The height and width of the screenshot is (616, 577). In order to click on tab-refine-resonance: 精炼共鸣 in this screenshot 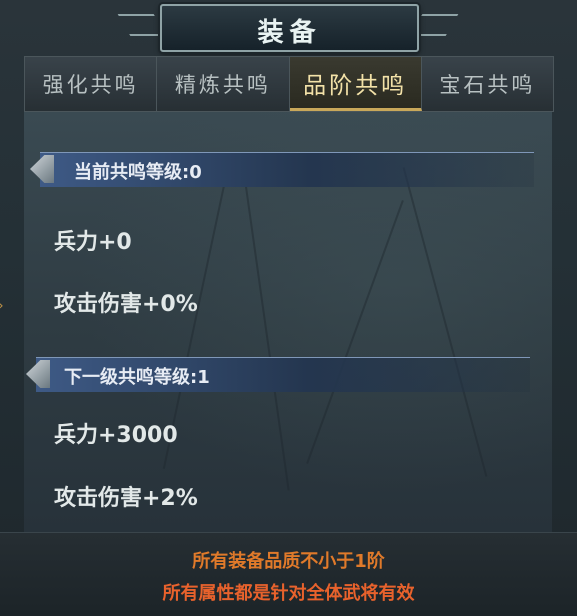, I will do `click(223, 84)`.